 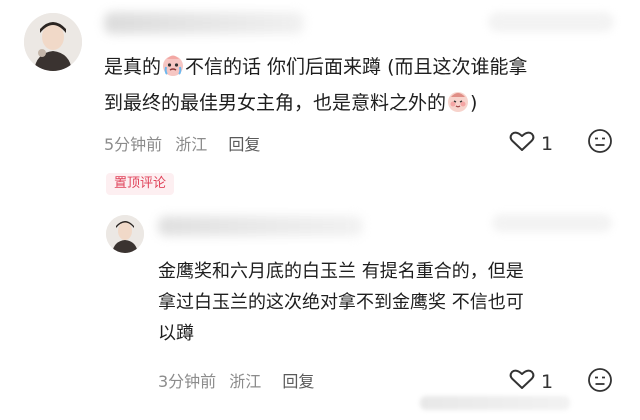 I want to click on crying-face-icon, so click(x=173, y=70).